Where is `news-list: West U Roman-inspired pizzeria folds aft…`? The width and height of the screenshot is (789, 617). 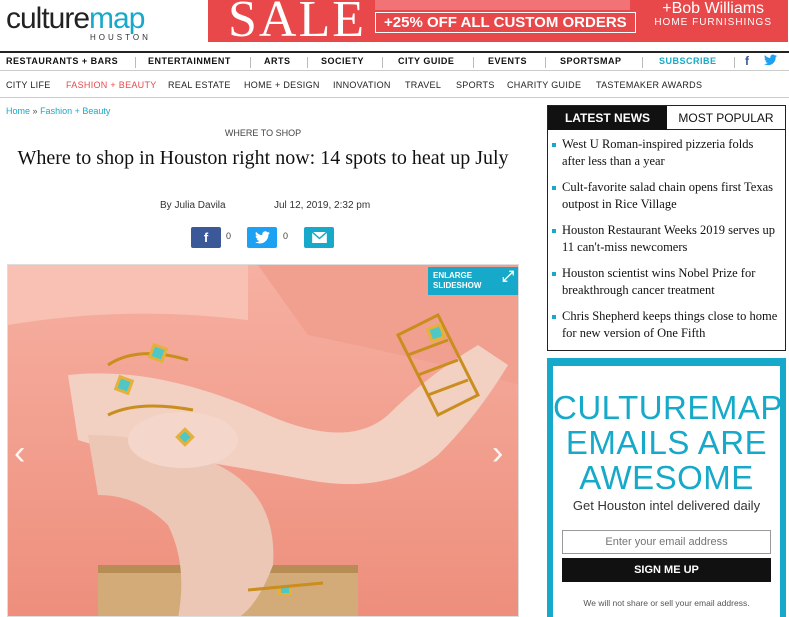
news-list: West U Roman-inspired pizzeria folds aft… is located at coordinates (666, 243).